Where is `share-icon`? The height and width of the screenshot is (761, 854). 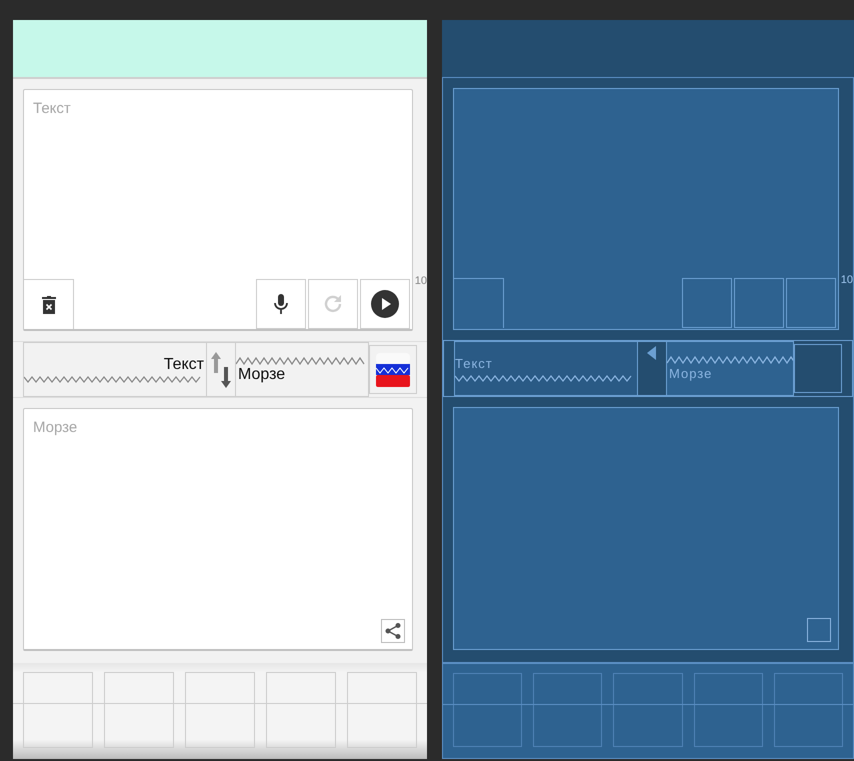 share-icon is located at coordinates (393, 631).